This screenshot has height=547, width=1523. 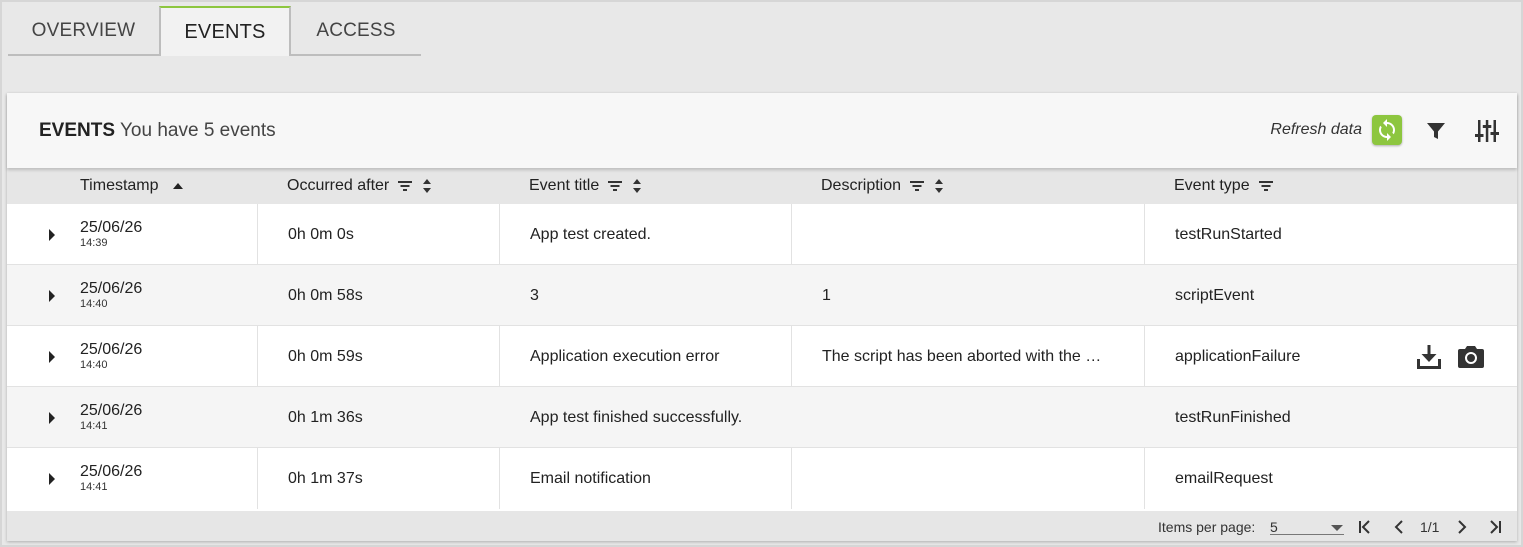 I want to click on tab-events: EVENTS, so click(x=225, y=31).